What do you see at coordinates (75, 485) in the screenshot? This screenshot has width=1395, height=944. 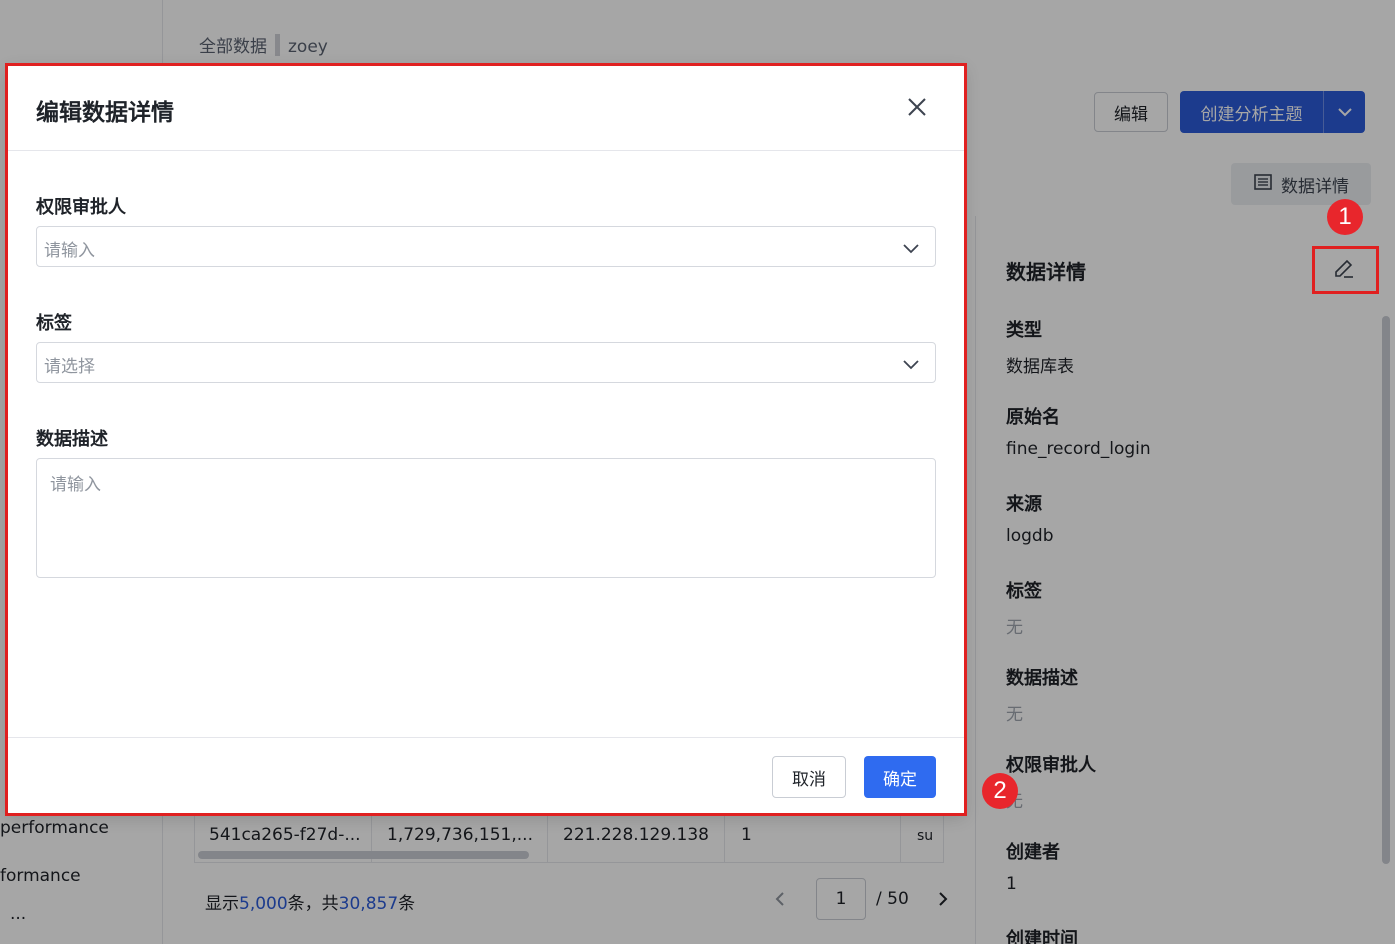 I see `description-placeholder: 请输入` at bounding box center [75, 485].